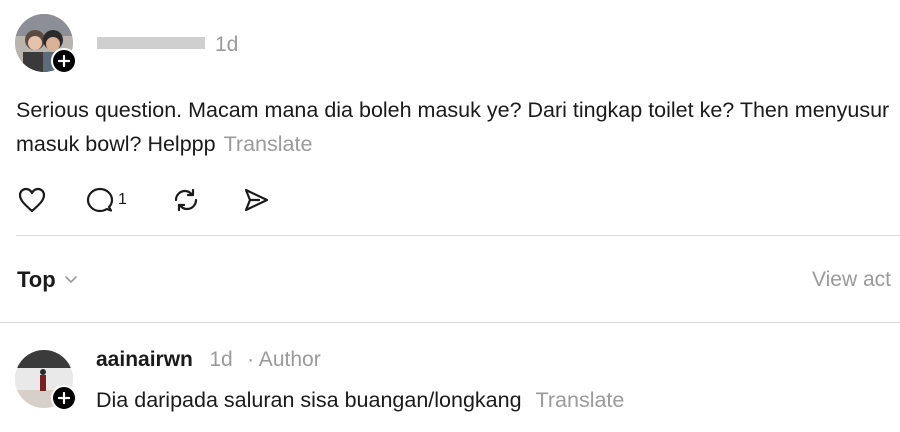 This screenshot has height=432, width=900. Describe the element at coordinates (268, 144) in the screenshot. I see `post-translate-link: Translate` at that location.